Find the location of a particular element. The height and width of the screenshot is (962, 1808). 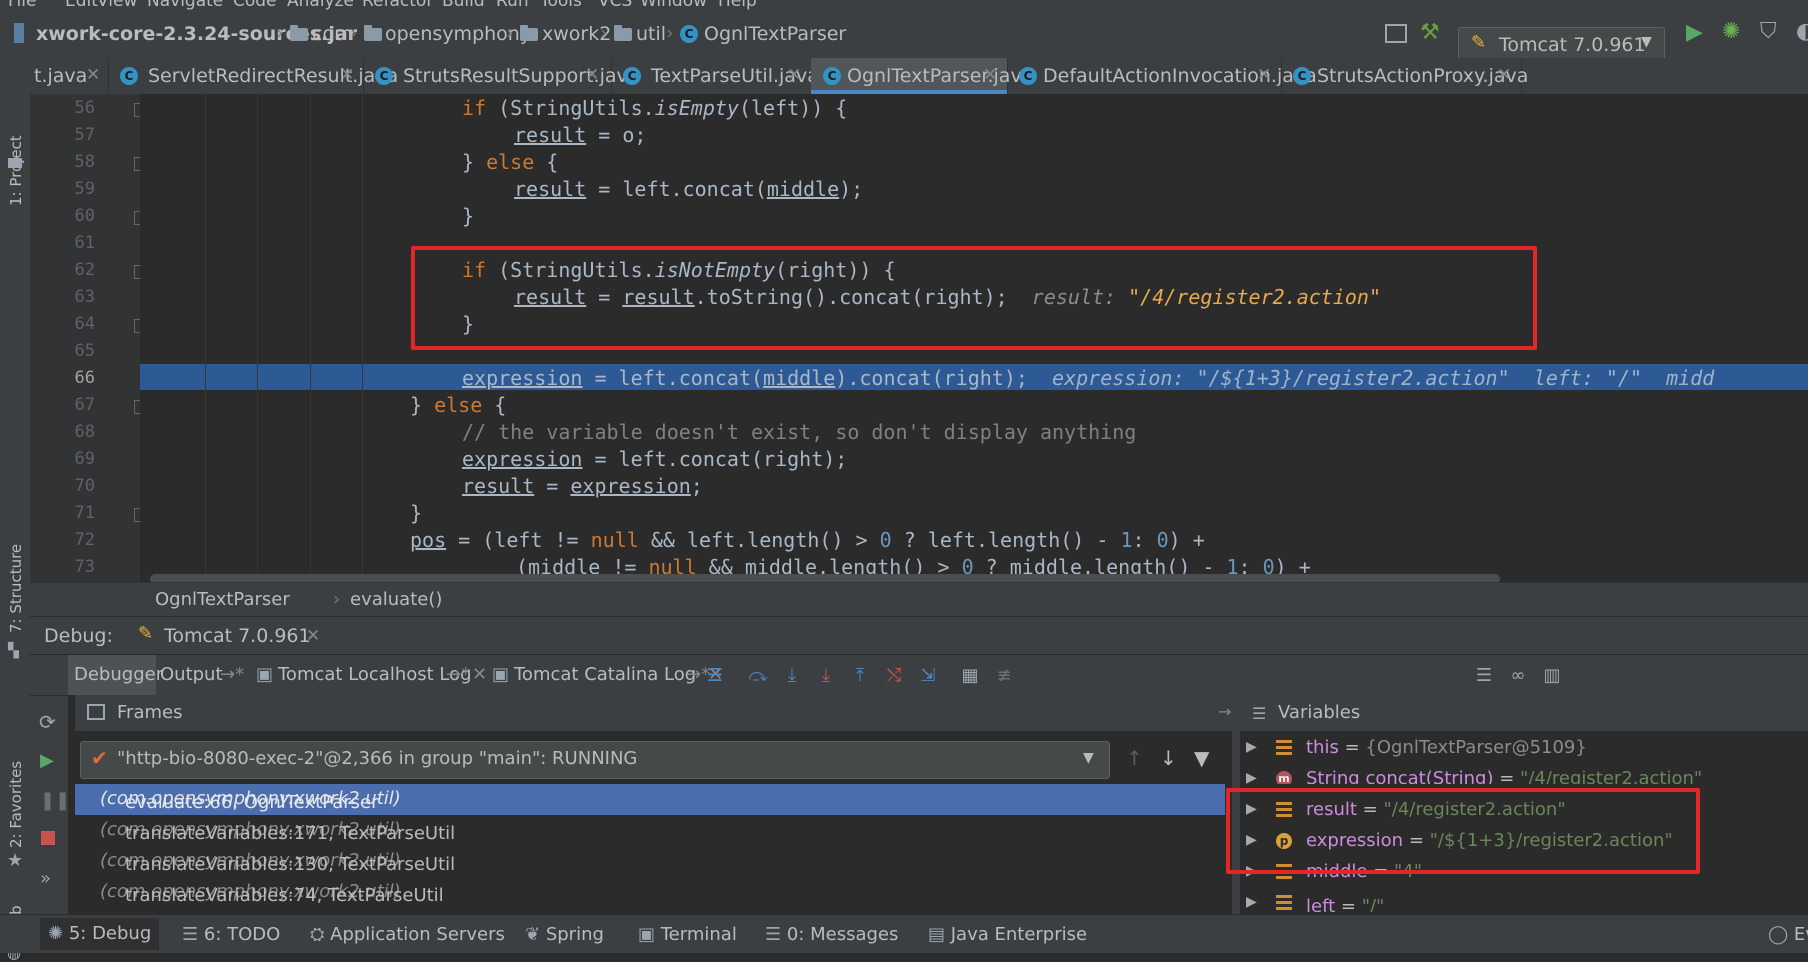

line-number: 65 is located at coordinates (84, 351).